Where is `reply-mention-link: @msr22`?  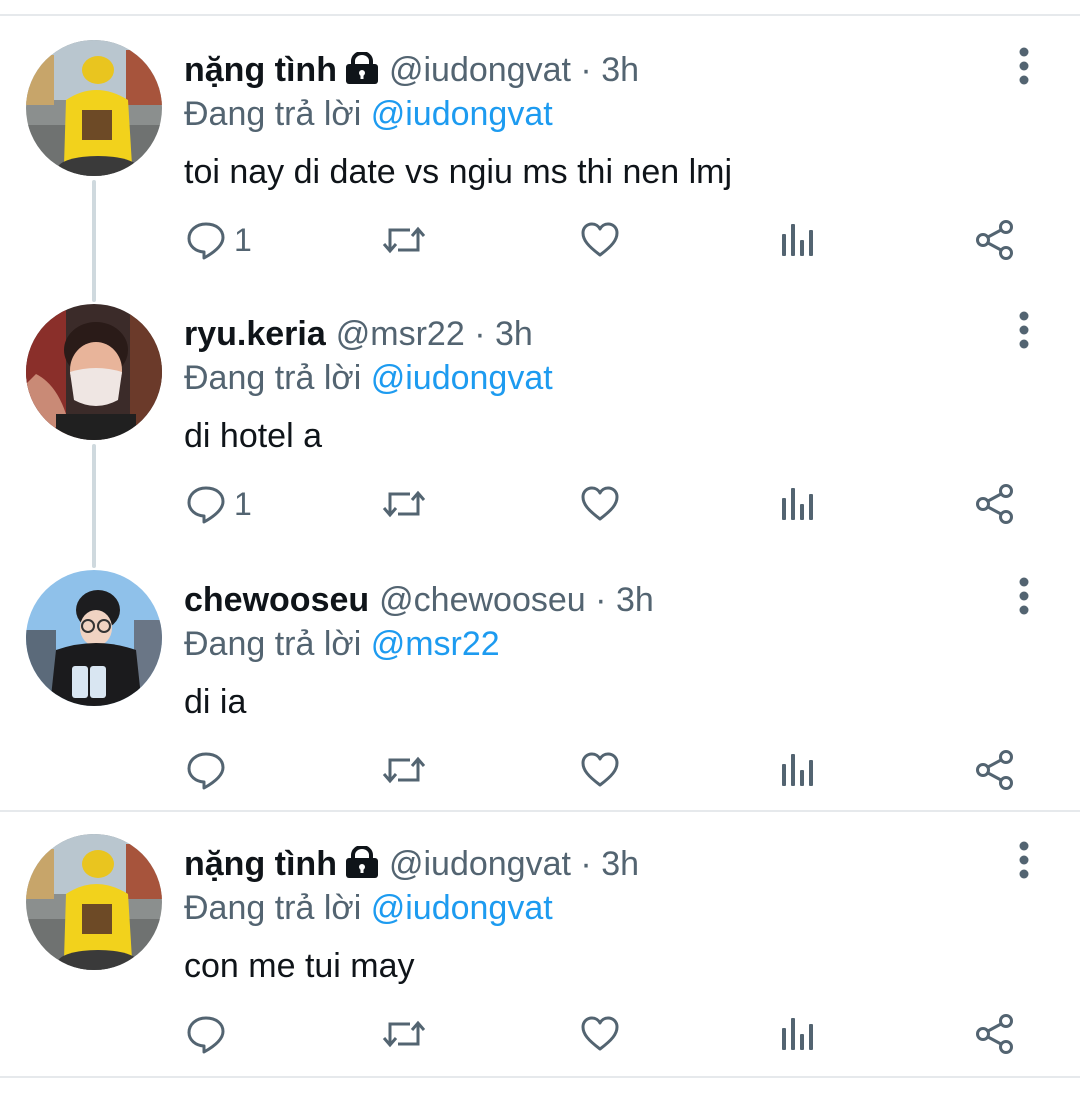
reply-mention-link: @msr22 is located at coordinates (435, 644).